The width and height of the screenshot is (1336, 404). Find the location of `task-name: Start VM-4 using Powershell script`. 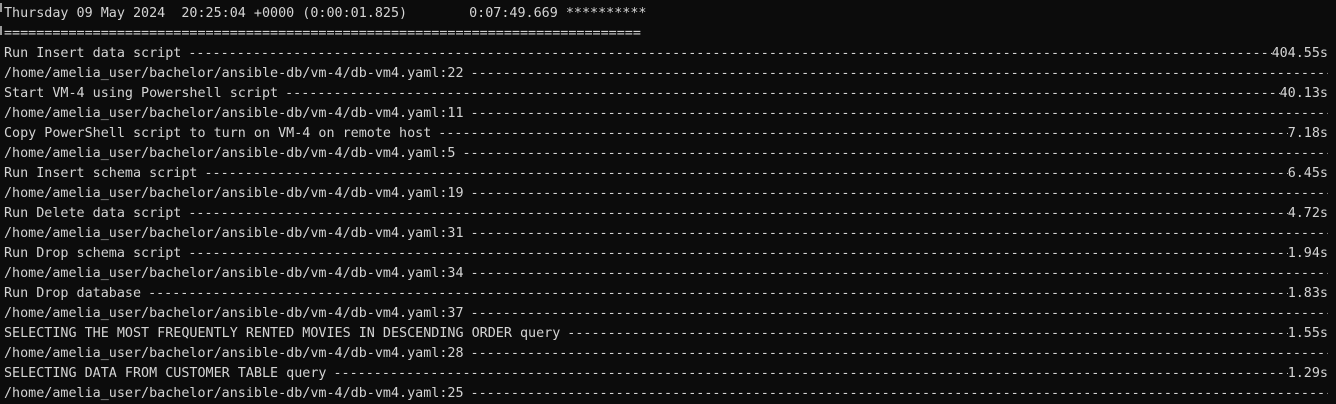

task-name: Start VM-4 using Powershell script is located at coordinates (141, 93).